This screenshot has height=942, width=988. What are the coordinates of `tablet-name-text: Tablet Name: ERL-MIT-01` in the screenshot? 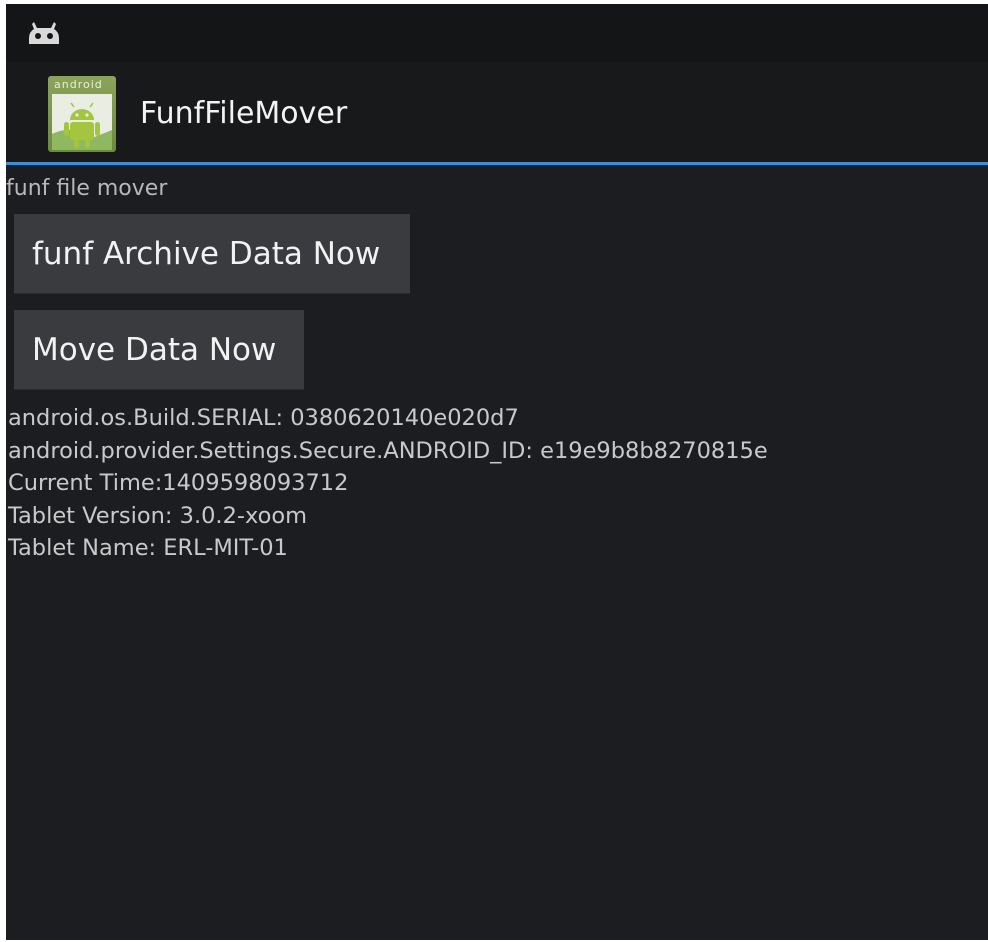 It's located at (148, 548).